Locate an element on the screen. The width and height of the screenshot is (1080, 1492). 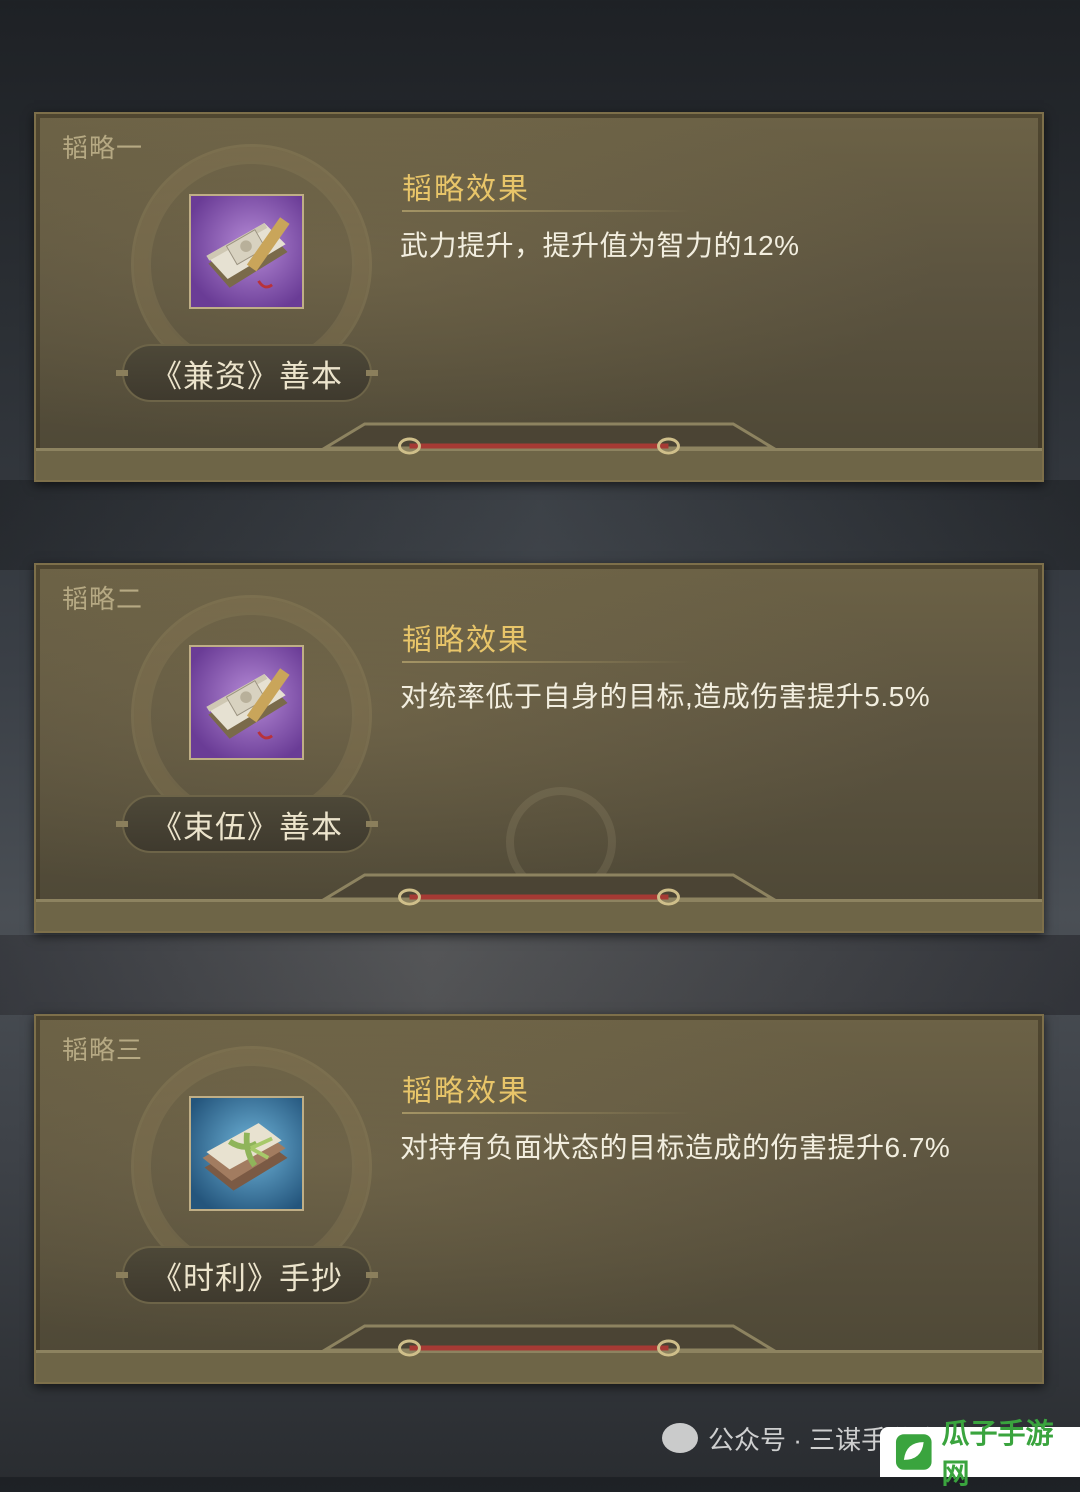
site-badge: 瓜子手游网 is located at coordinates (980, 1453).